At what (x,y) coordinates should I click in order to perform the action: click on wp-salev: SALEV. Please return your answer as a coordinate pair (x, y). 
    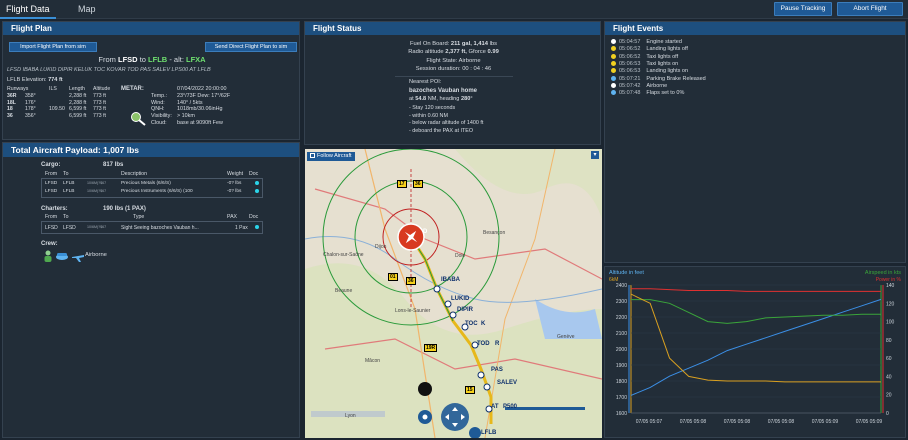
    Looking at the image, I should click on (507, 383).